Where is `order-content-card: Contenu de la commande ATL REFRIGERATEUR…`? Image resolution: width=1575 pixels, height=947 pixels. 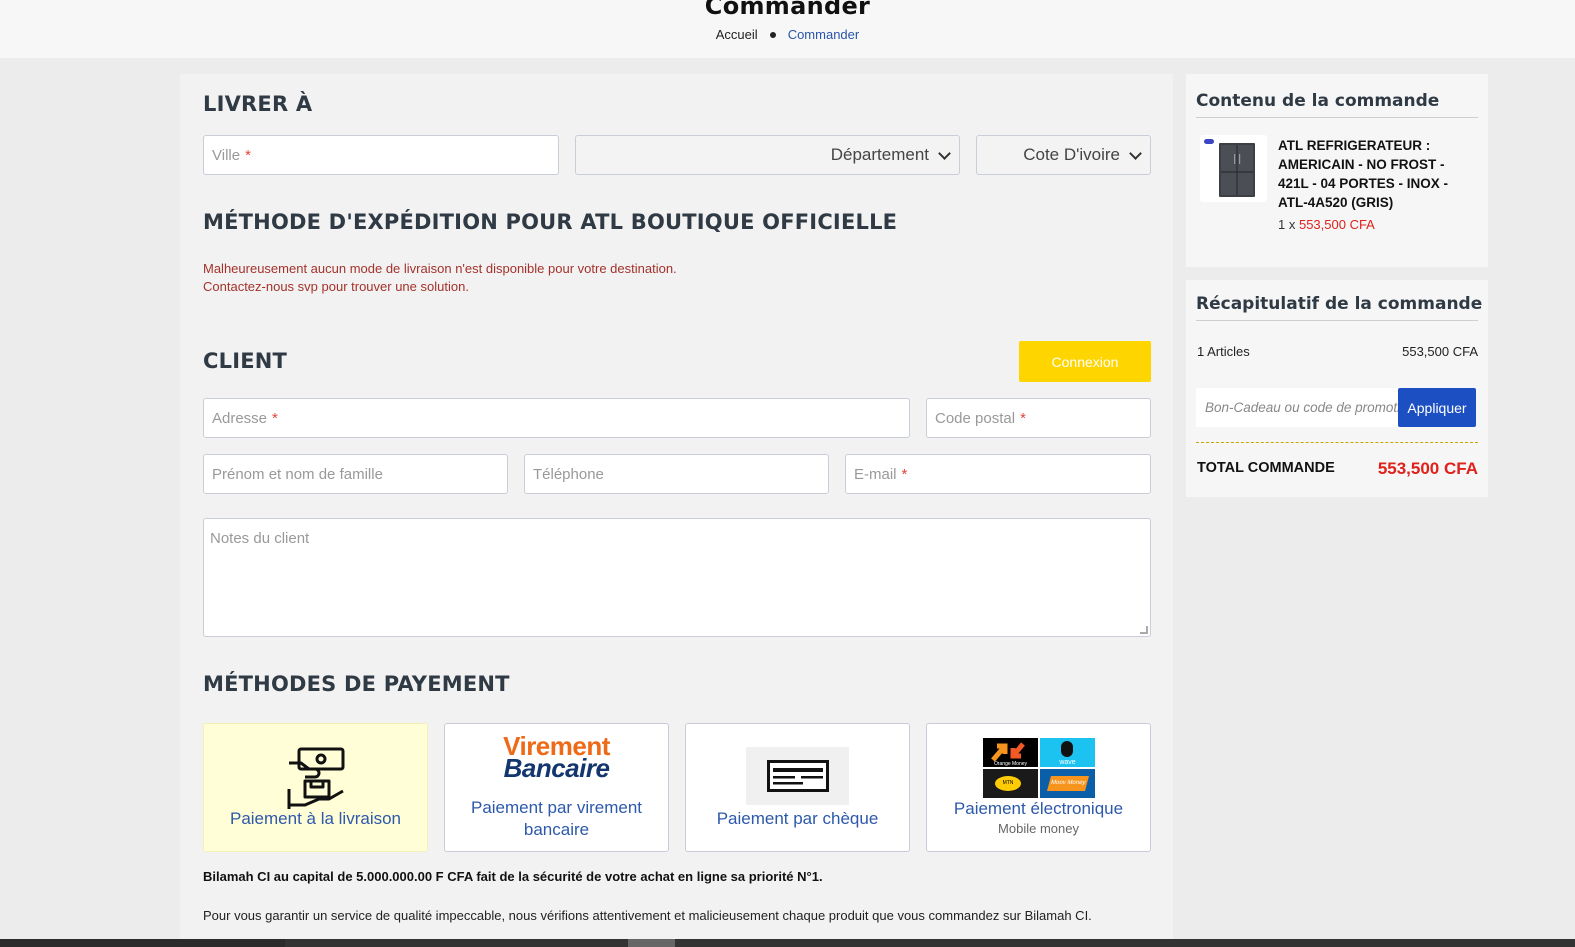 order-content-card: Contenu de la commande ATL REFRIGERATEUR… is located at coordinates (1337, 170).